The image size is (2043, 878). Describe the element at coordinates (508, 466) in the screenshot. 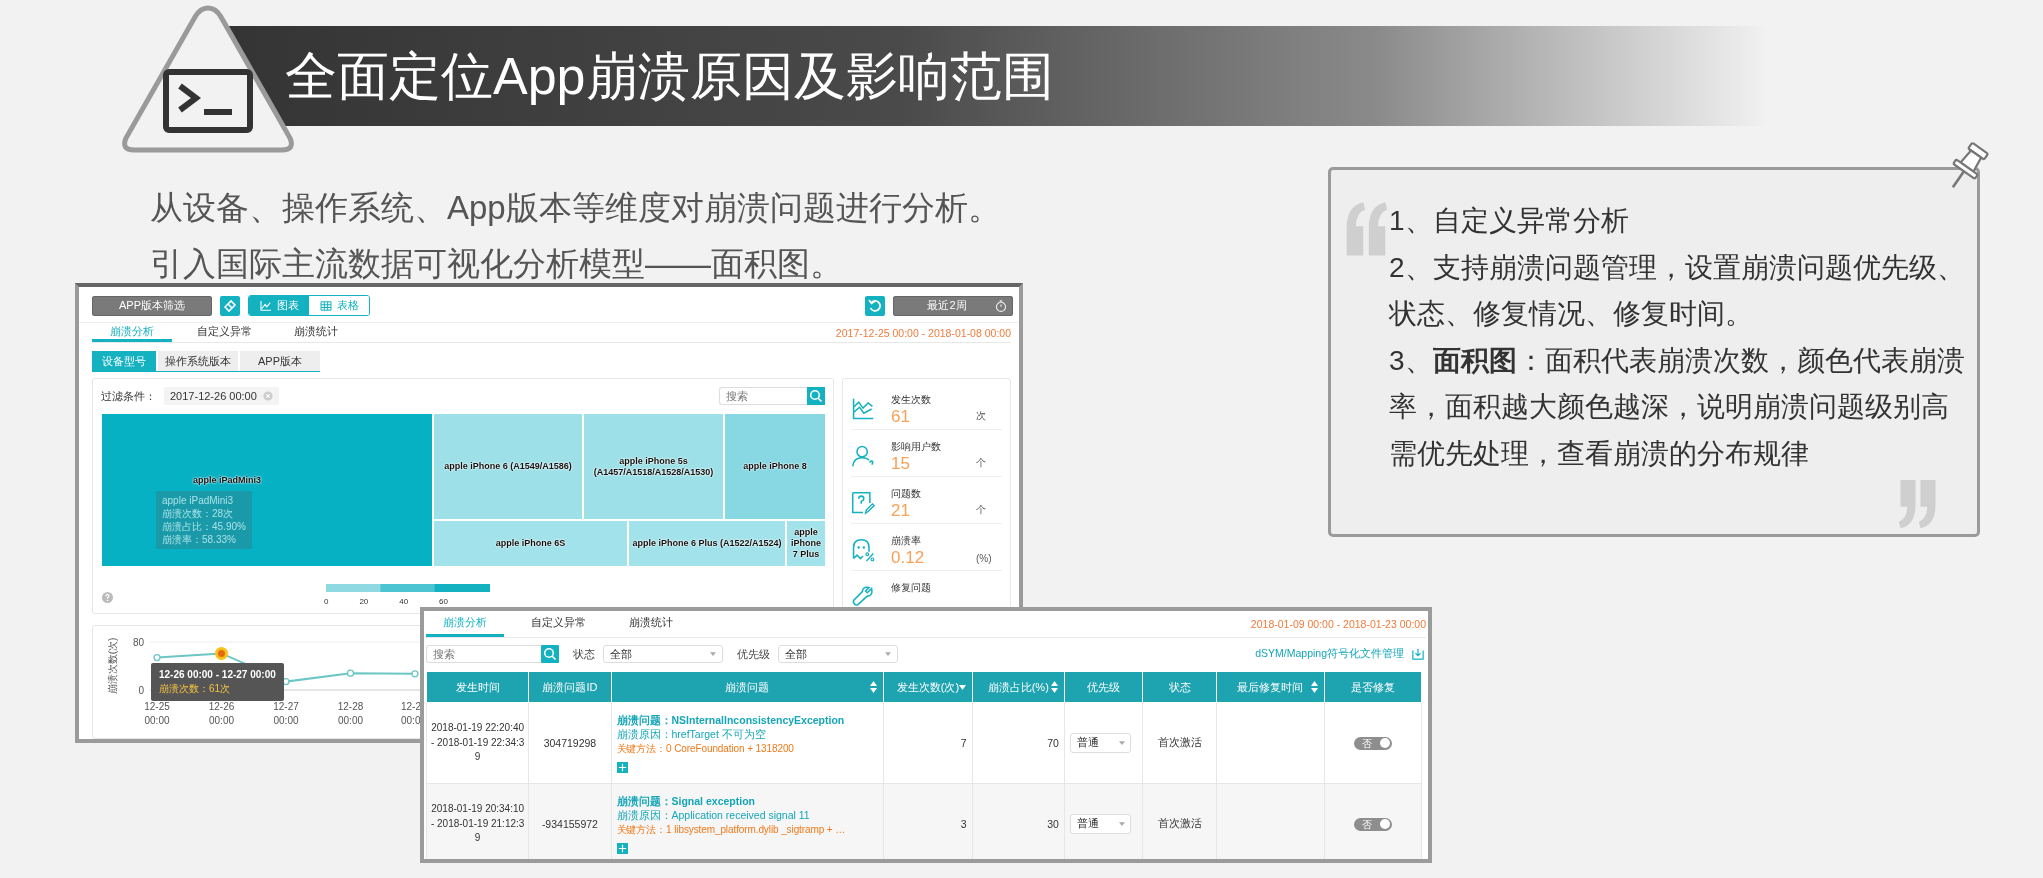

I see `treemap-cell: apple iPhone 6 (A1549/A1586)` at that location.